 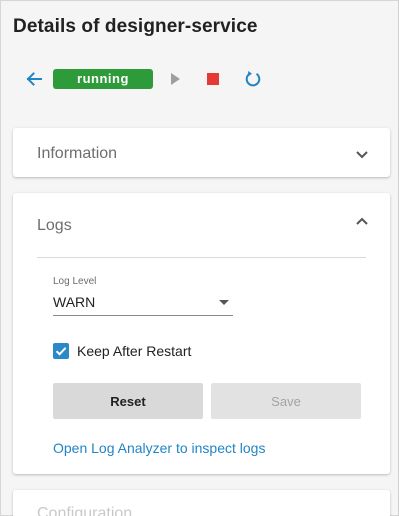 I want to click on log-analyzer-link: Open Log Analyzer to inspect logs, so click(x=159, y=448).